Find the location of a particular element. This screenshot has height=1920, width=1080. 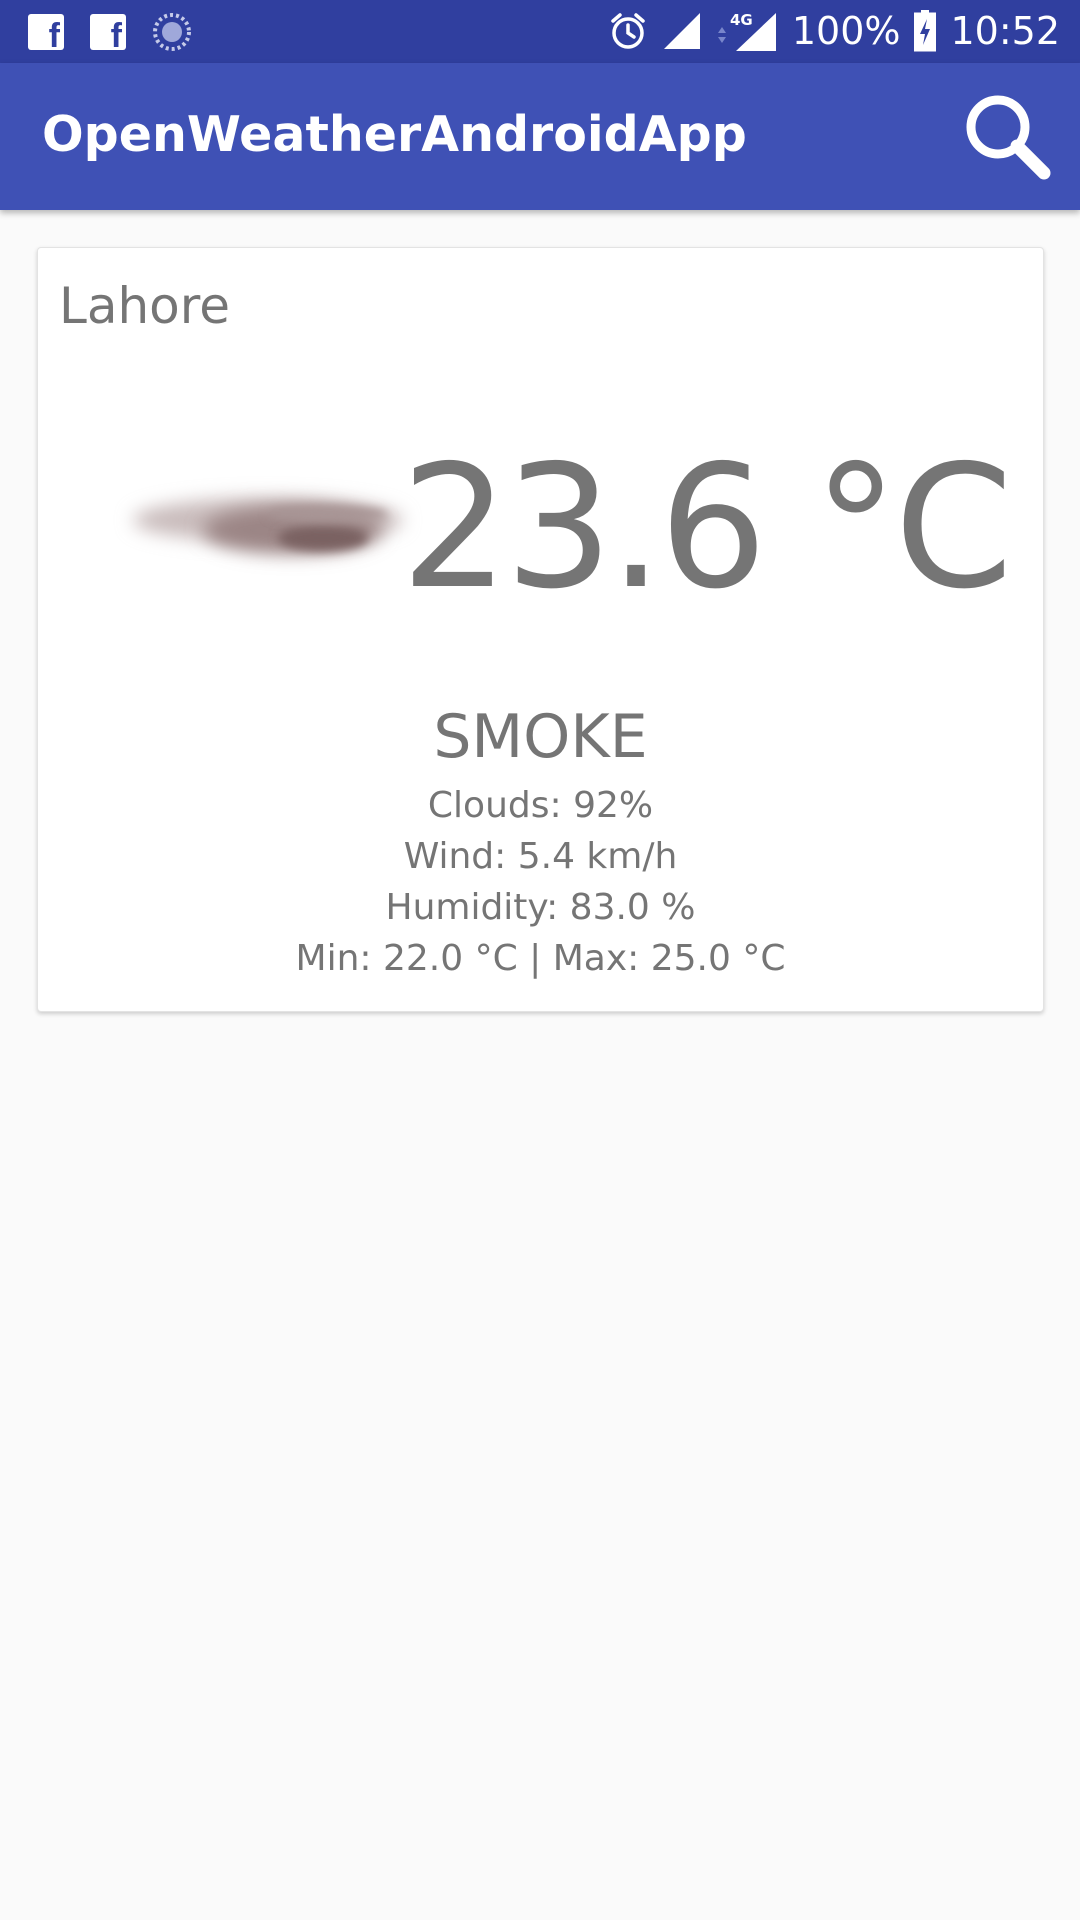

alarm-icon is located at coordinates (628, 31).